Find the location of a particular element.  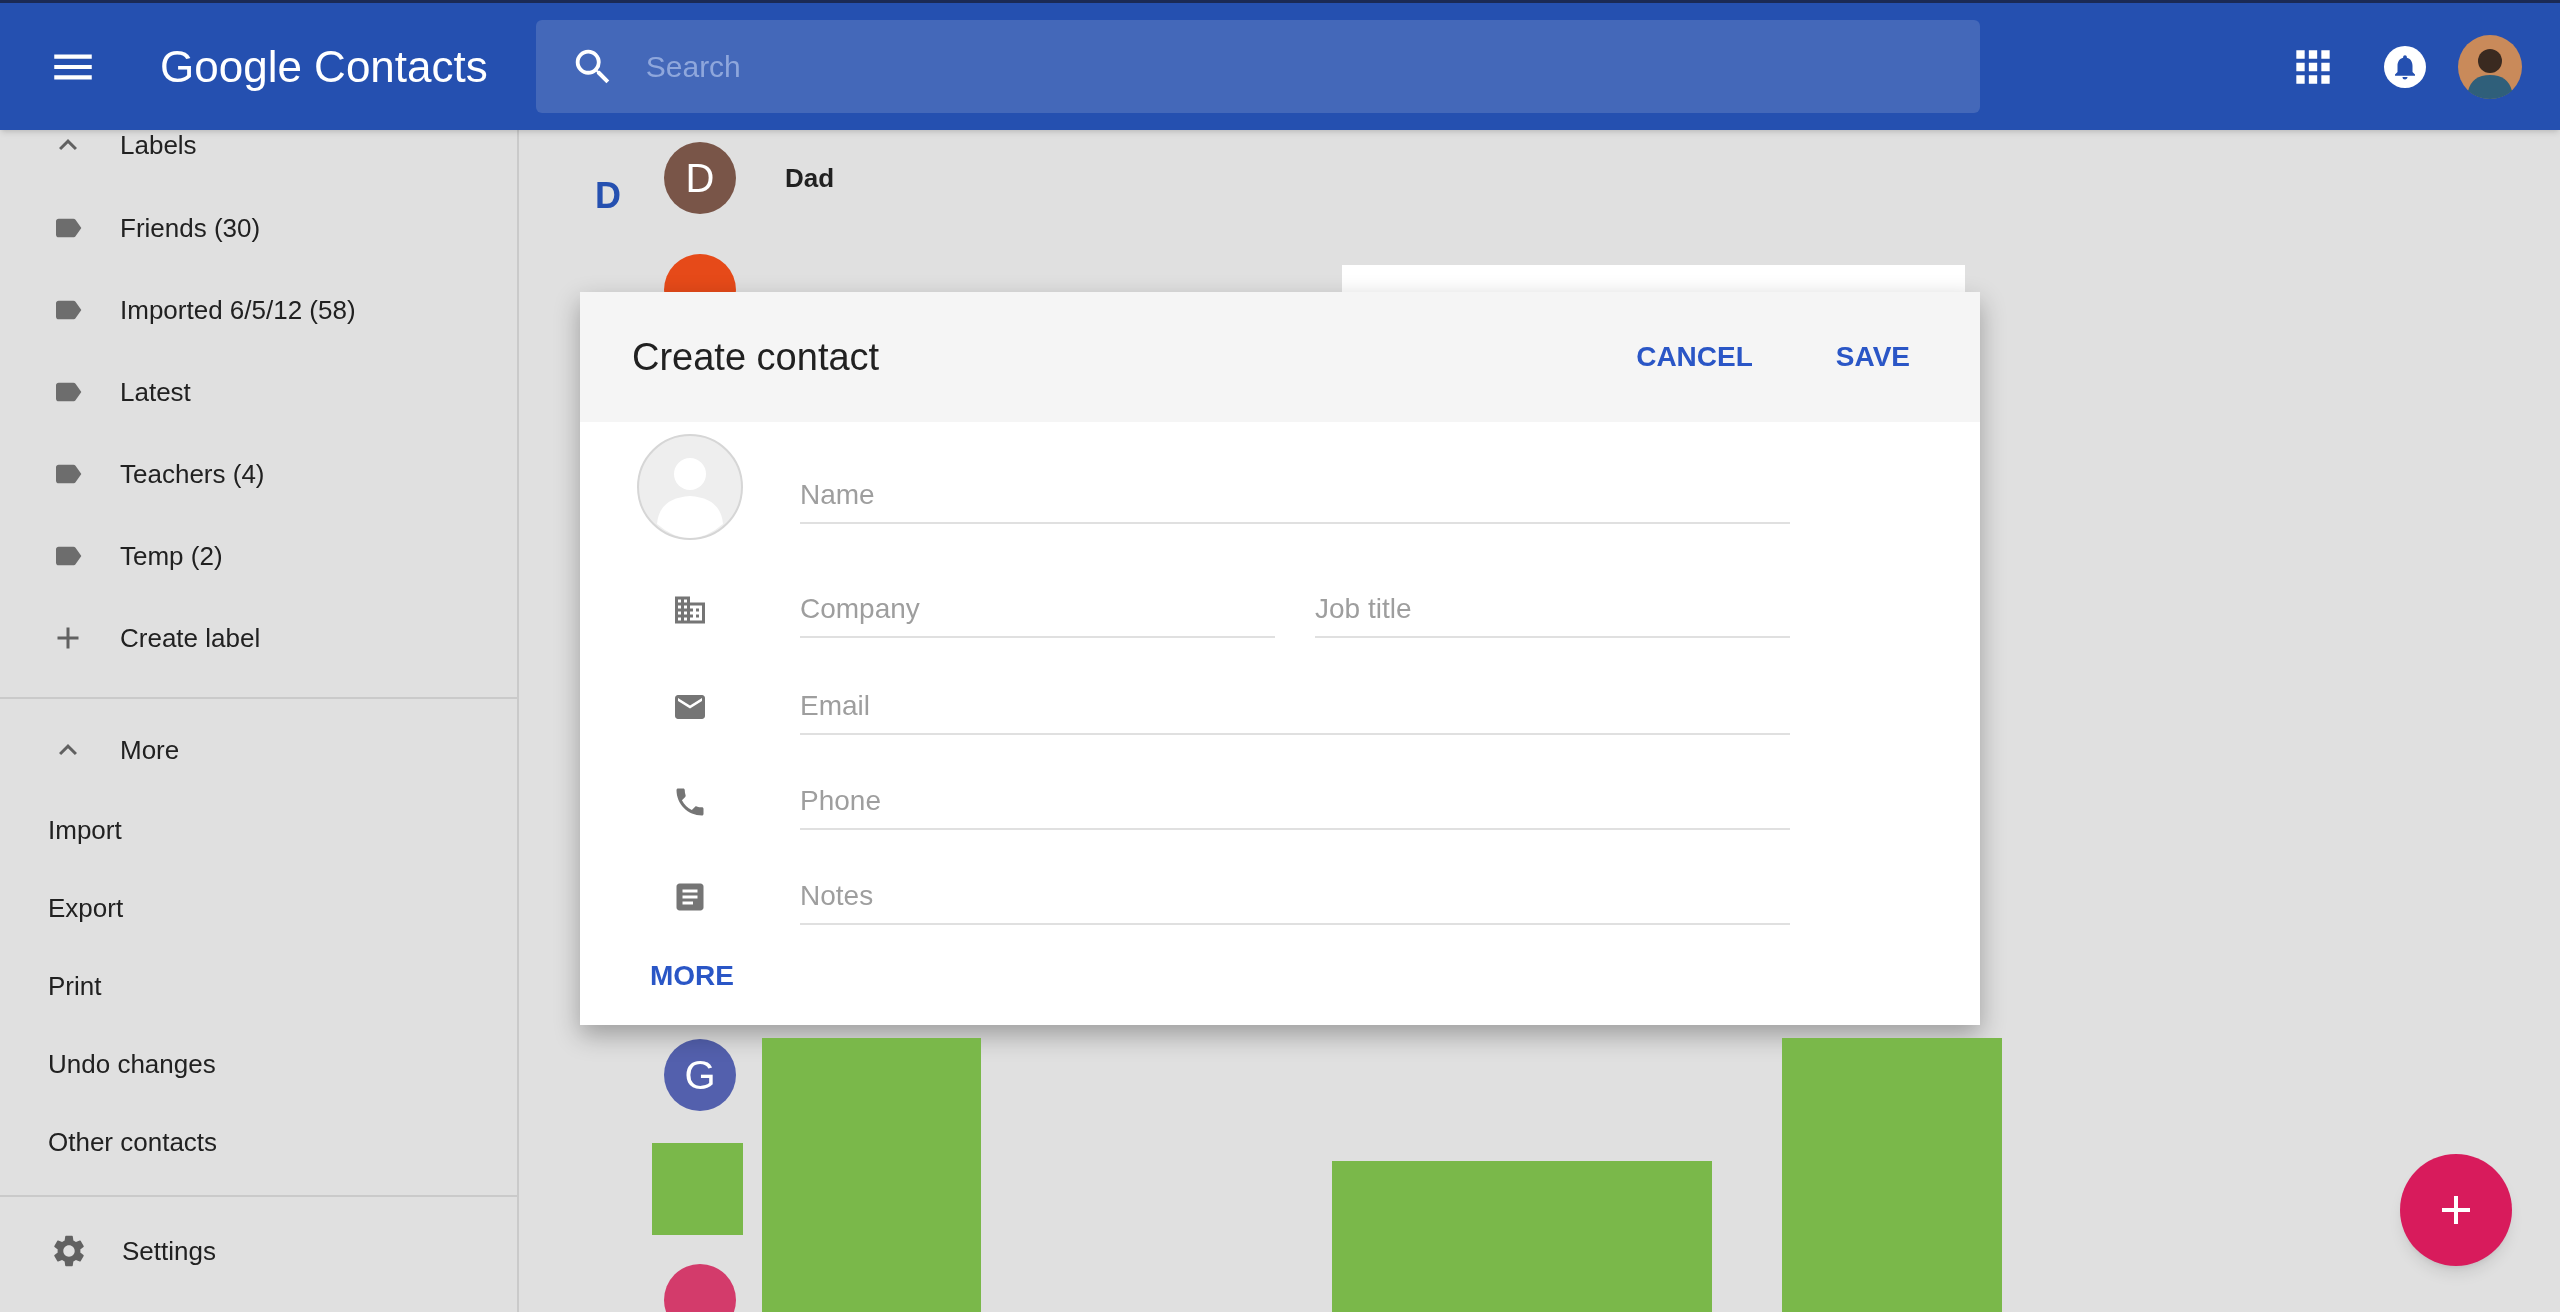

search-bar: Search is located at coordinates (1257, 66).